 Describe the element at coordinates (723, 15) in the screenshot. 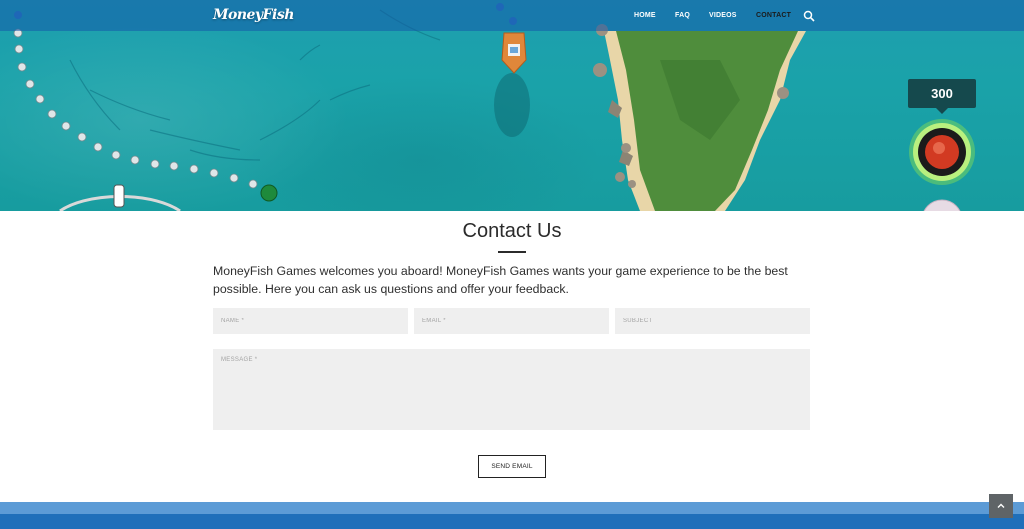

I see `nav-item-videos: VIDEOS` at that location.